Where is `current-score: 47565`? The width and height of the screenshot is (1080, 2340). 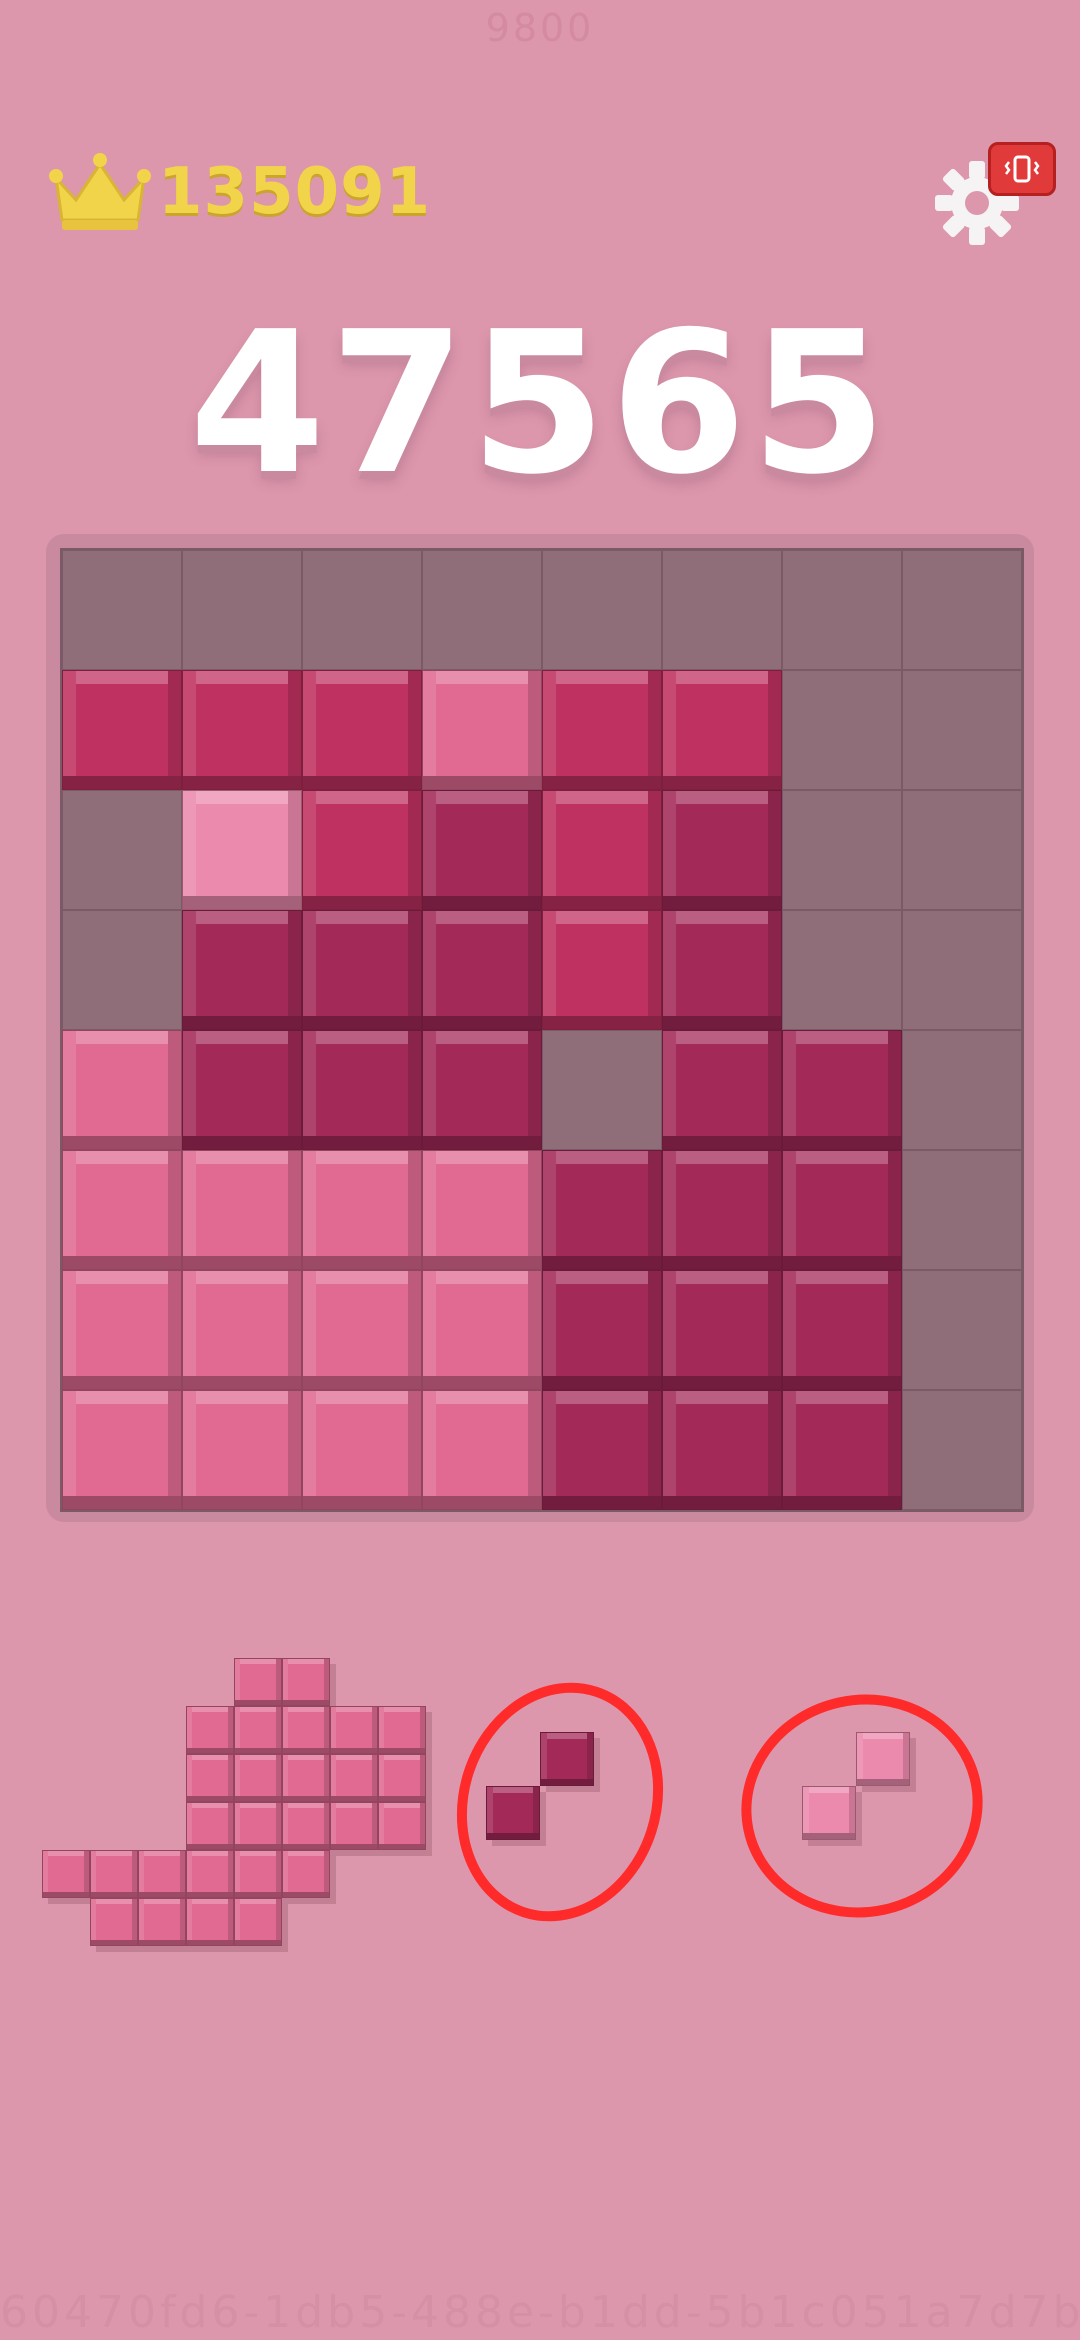
current-score: 47565 is located at coordinates (540, 404).